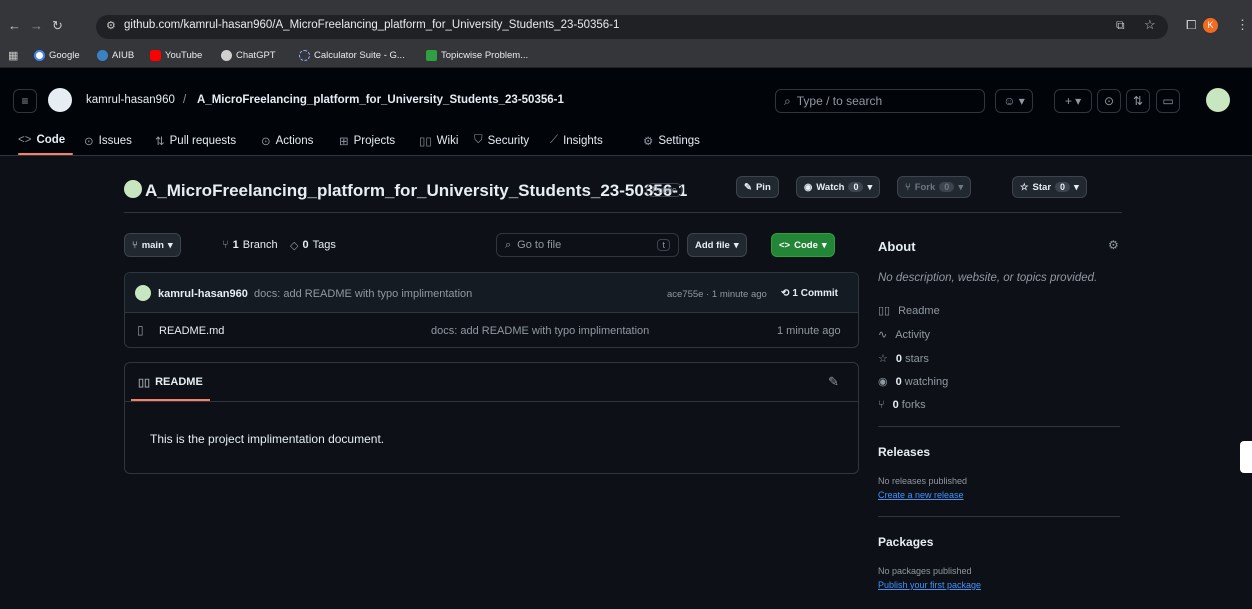 The width and height of the screenshot is (1252, 609). Describe the element at coordinates (287, 141) in the screenshot. I see `tab-actions: ⊙ Actions` at that location.